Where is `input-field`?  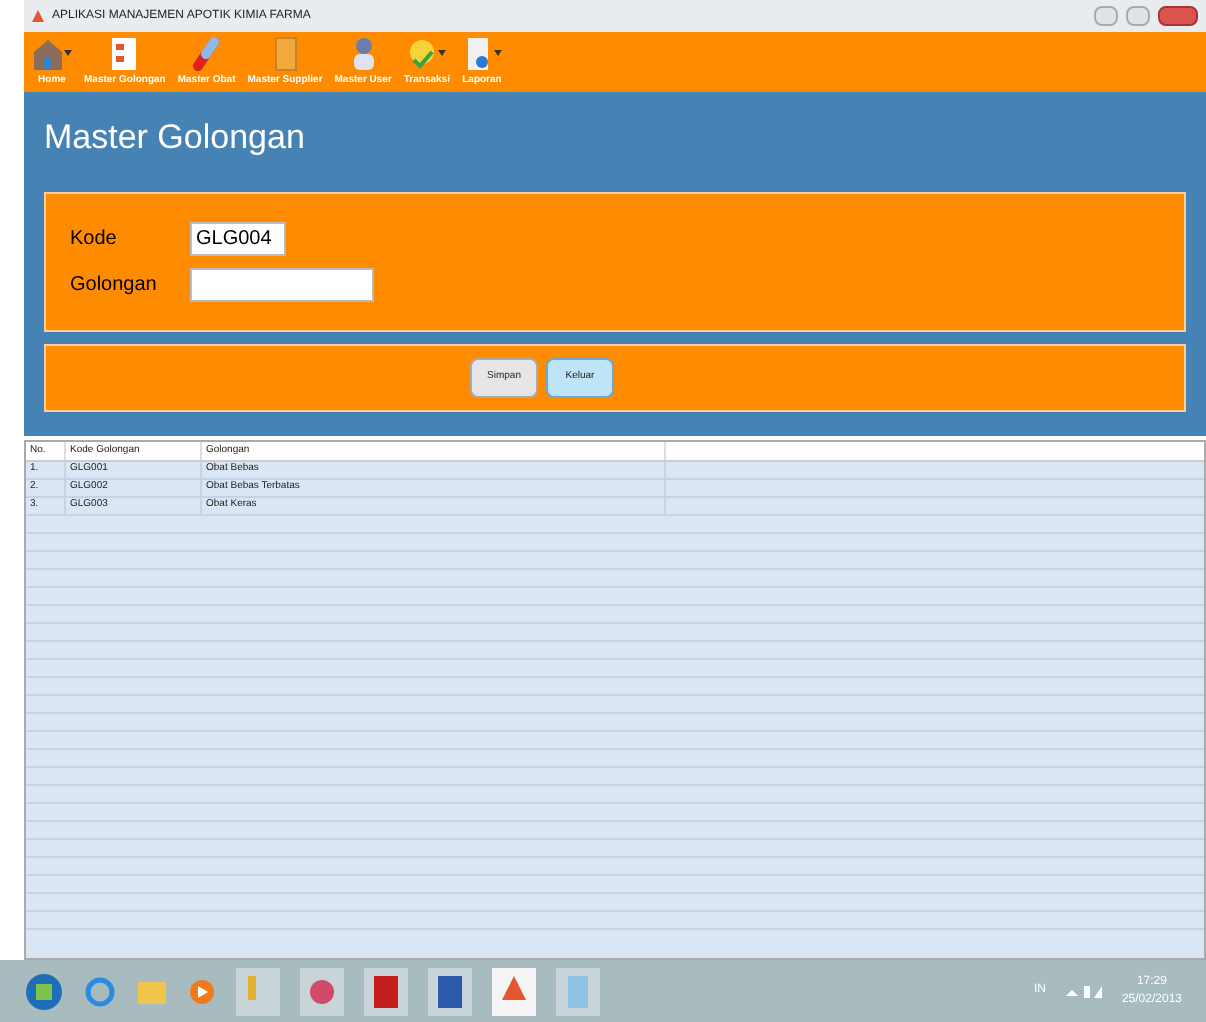 input-field is located at coordinates (282, 285).